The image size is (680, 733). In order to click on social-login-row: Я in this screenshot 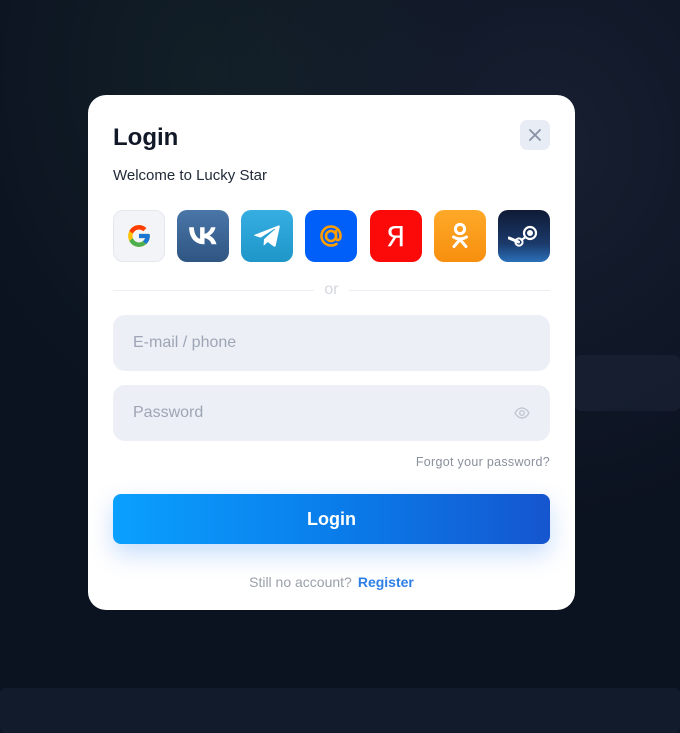, I will do `click(331, 236)`.